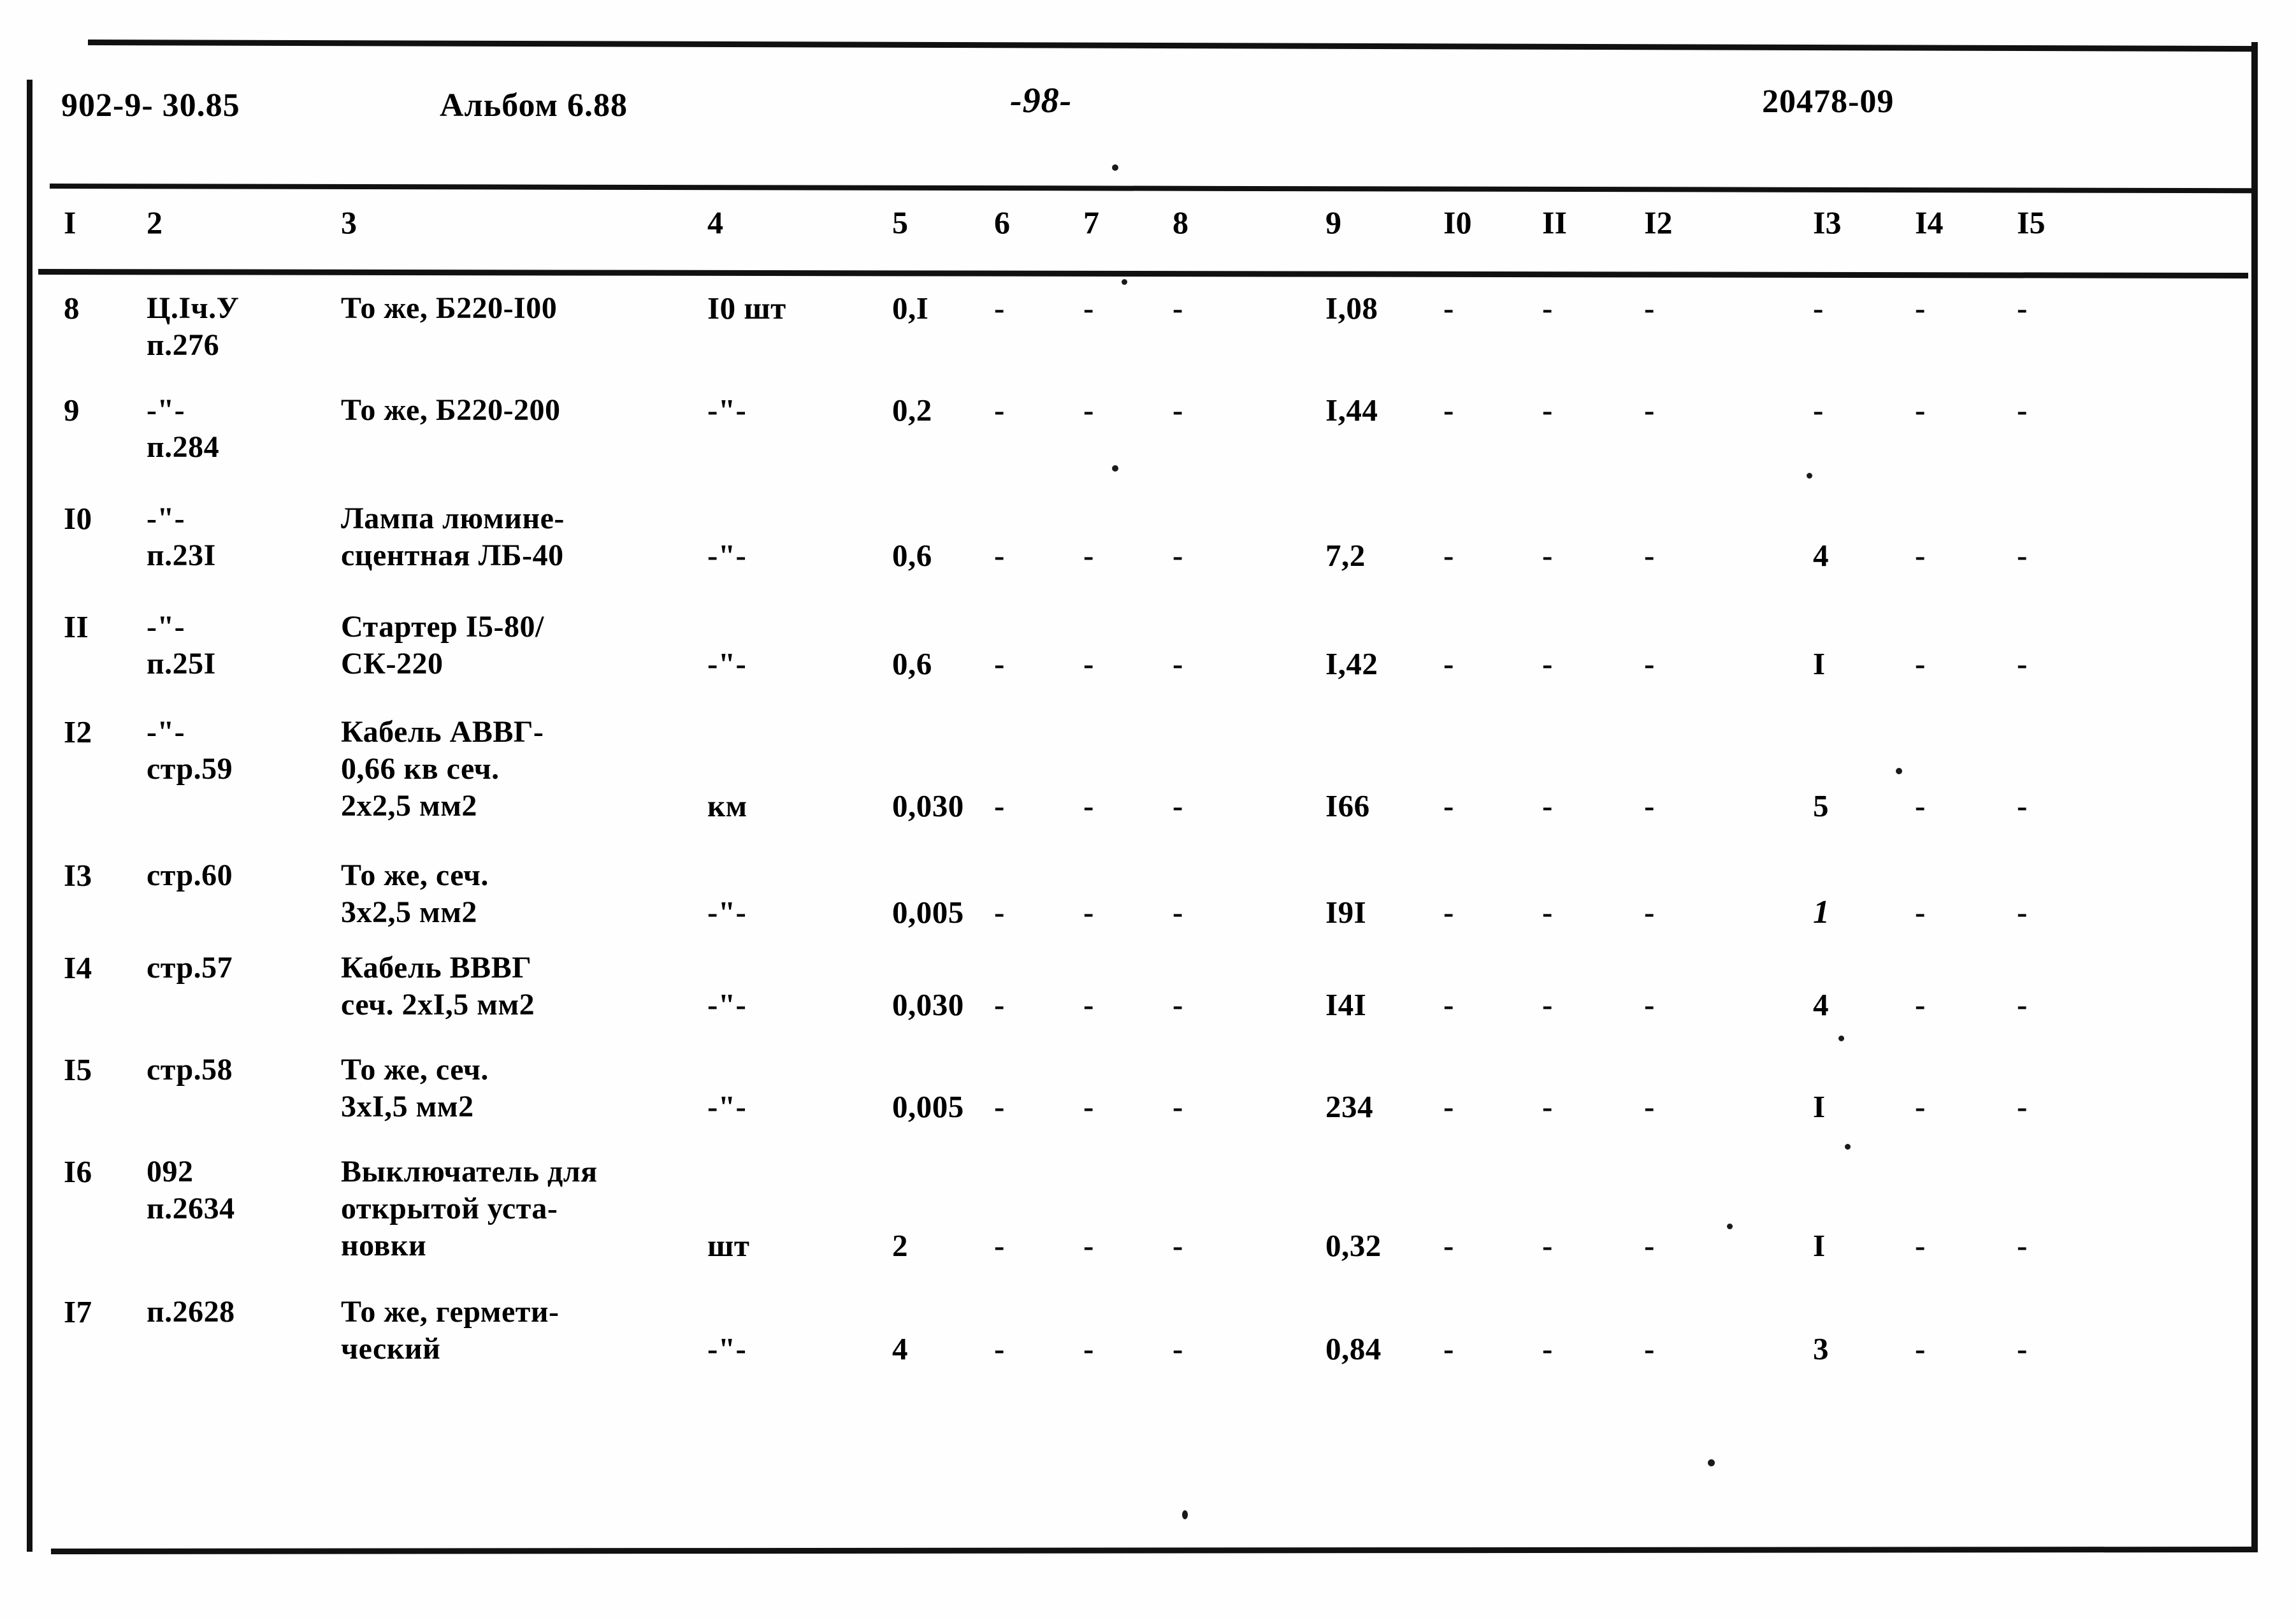 This screenshot has width=2296, height=1618. Describe the element at coordinates (1821, 1004) in the screenshot. I see `row-value-col13: 4` at that location.